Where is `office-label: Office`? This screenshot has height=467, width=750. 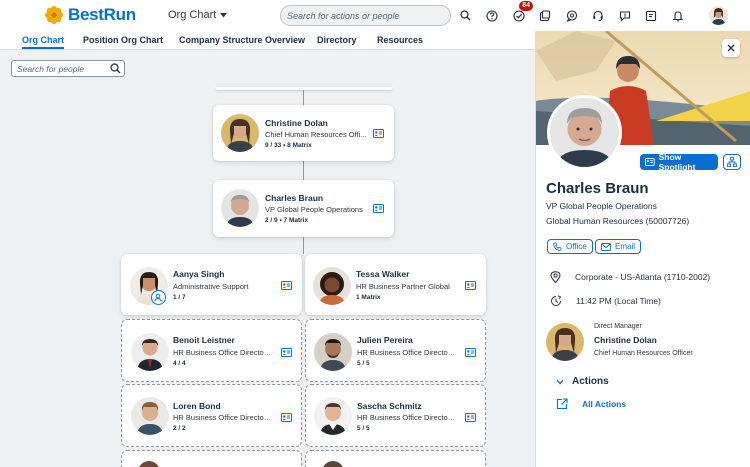
office-label: Office is located at coordinates (576, 246).